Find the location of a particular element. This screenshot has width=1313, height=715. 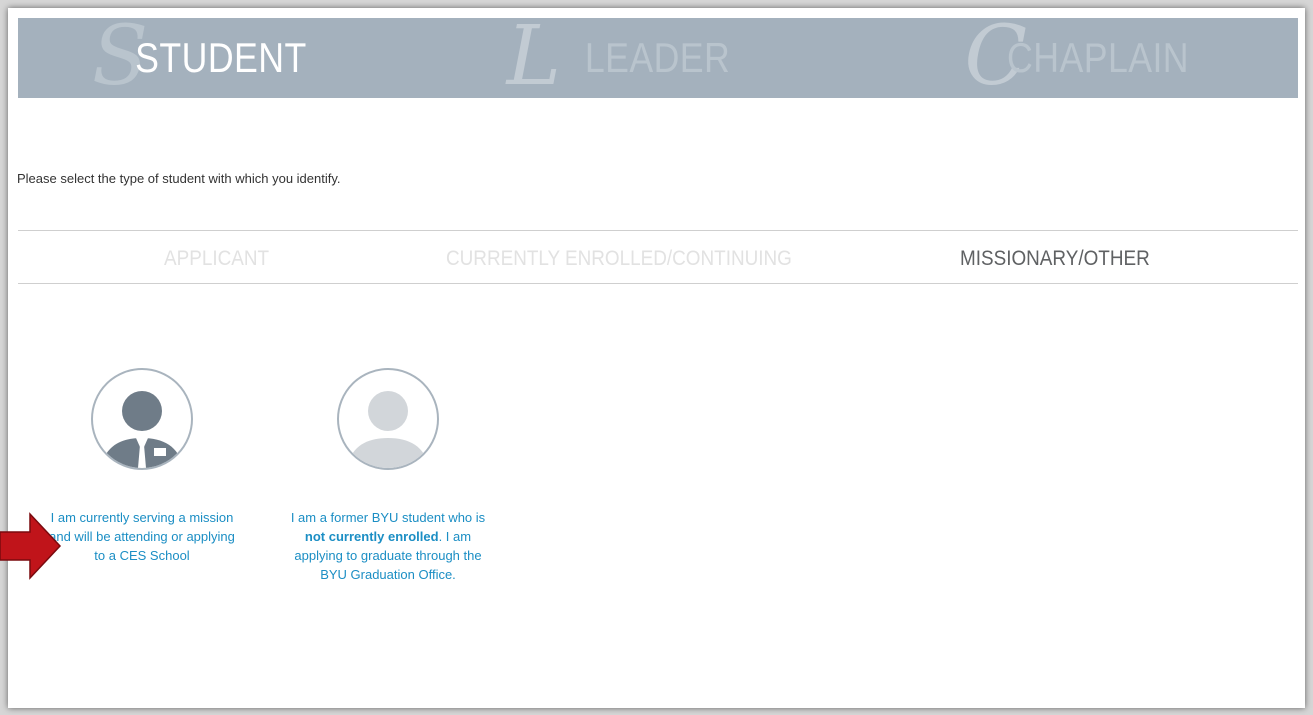

tab-chaplain-label: CHAPLAIN is located at coordinates (1097, 57).